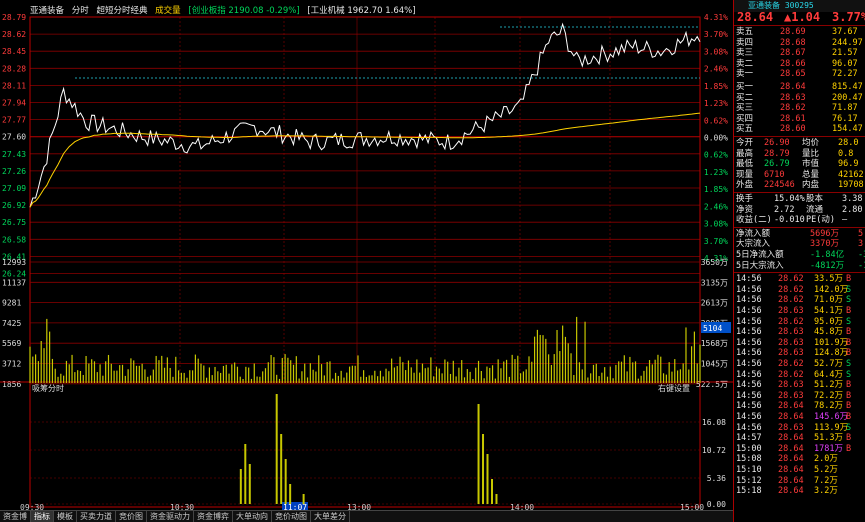 The width and height of the screenshot is (865, 522). I want to click on tick-price: 28.64, so click(791, 459).